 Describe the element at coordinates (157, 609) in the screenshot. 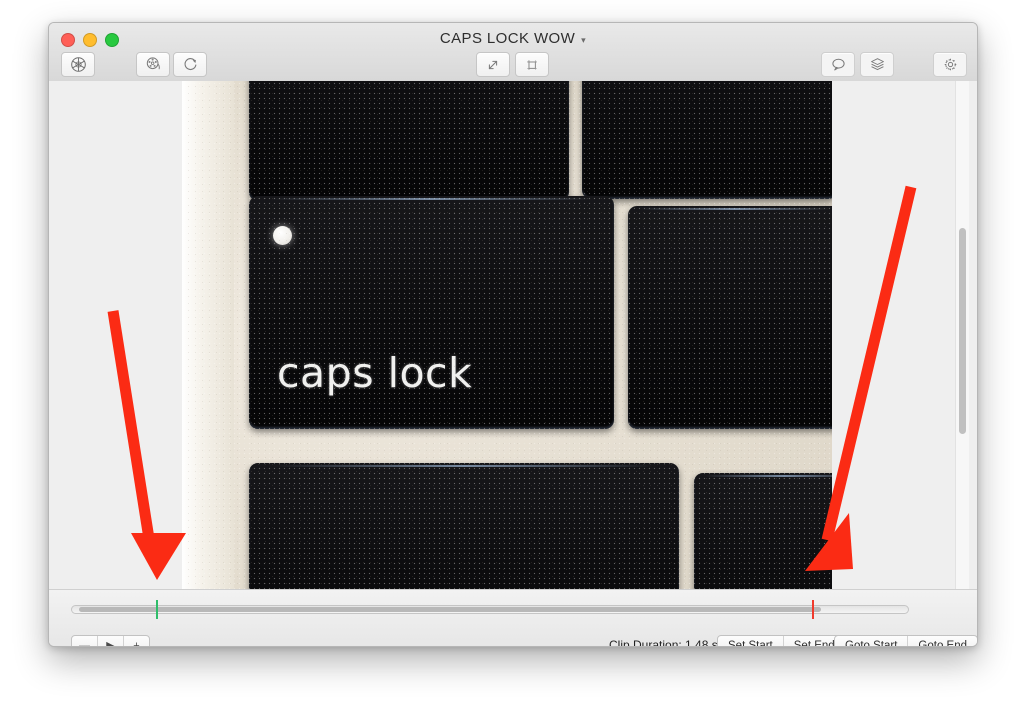

I see `start-marker` at that location.